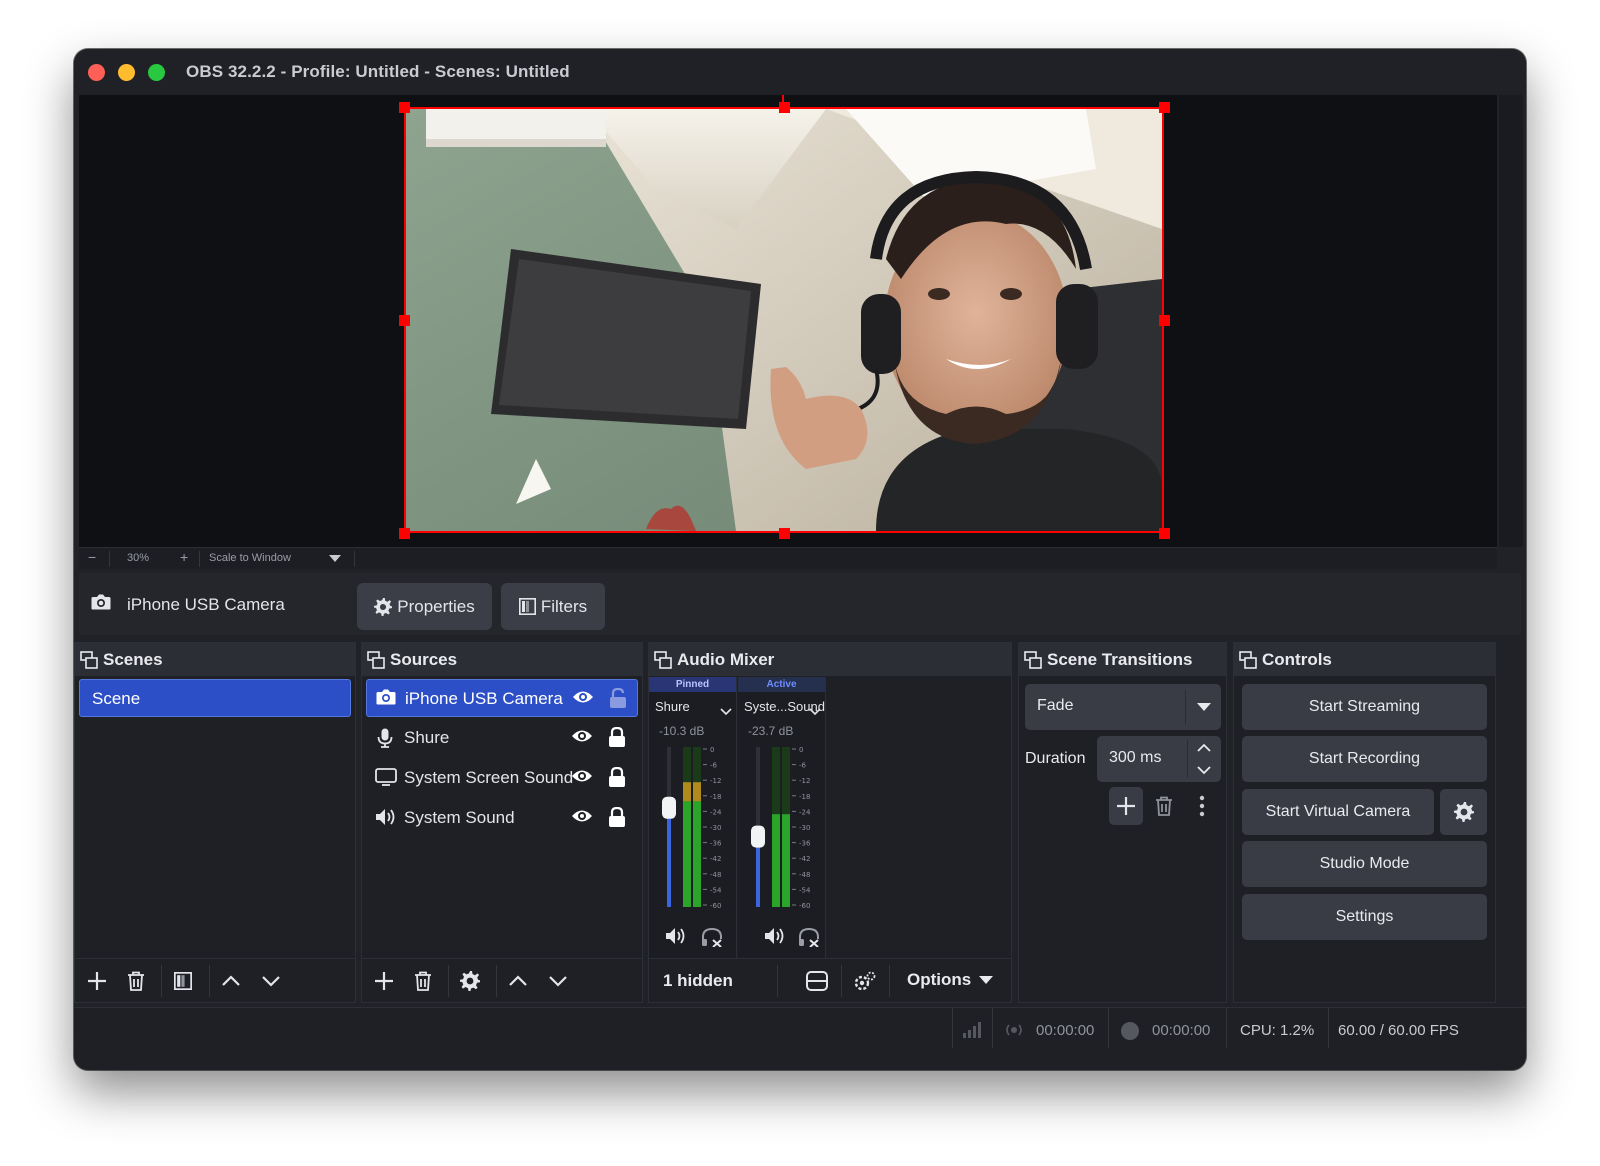  What do you see at coordinates (385, 740) in the screenshot?
I see `microphone-icon` at bounding box center [385, 740].